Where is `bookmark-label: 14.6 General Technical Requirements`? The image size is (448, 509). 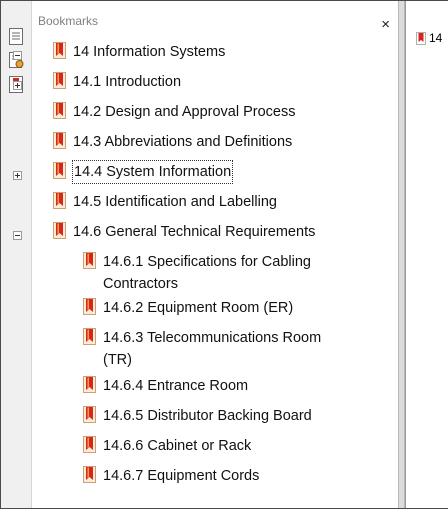
bookmark-label: 14.6 General Technical Requirements is located at coordinates (194, 232).